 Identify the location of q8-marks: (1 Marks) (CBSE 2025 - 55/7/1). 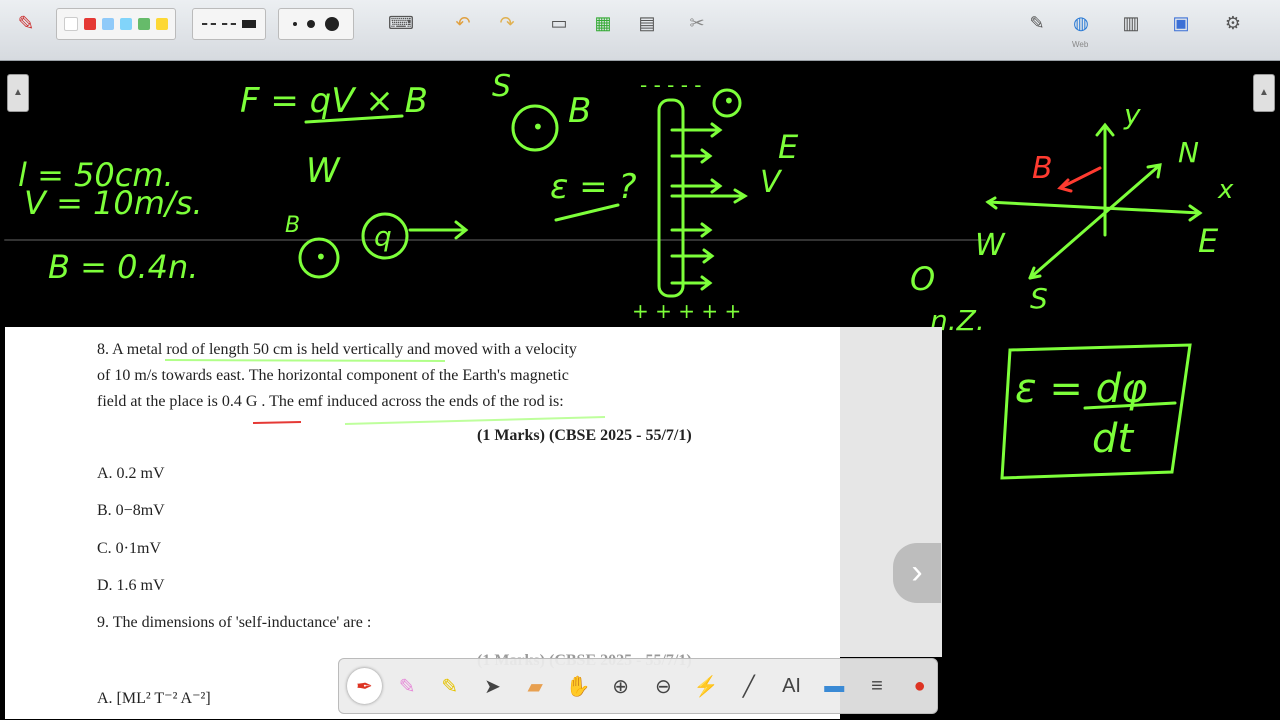
(584, 435).